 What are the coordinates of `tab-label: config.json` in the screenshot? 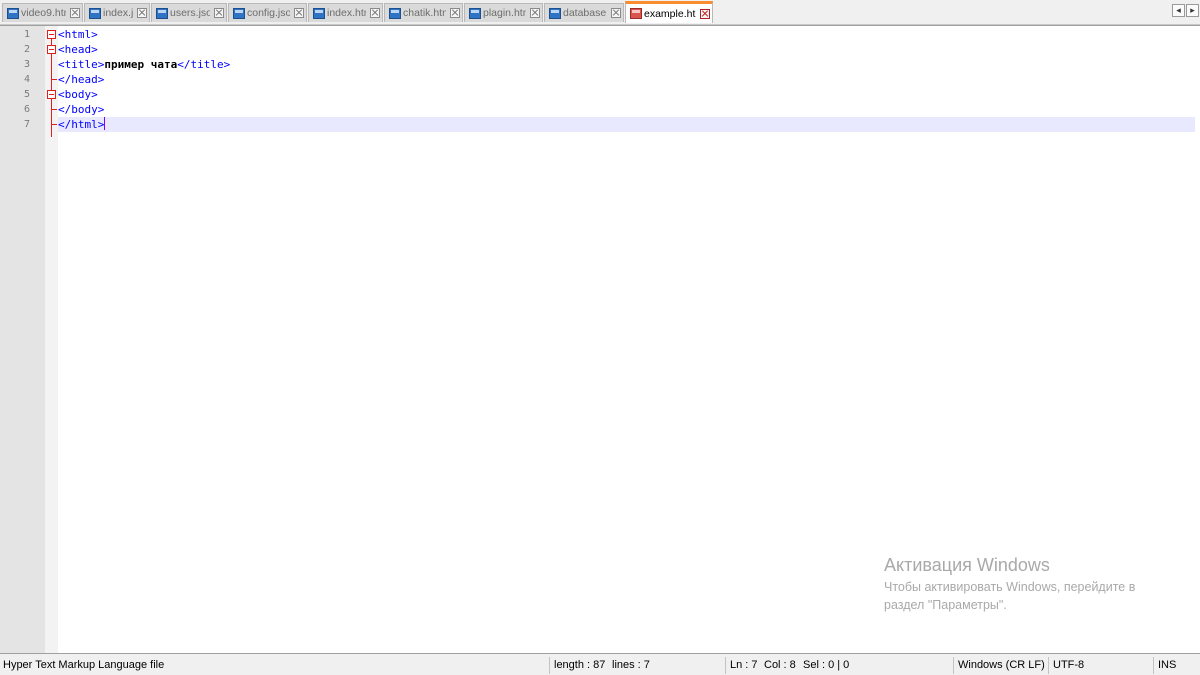 It's located at (268, 13).